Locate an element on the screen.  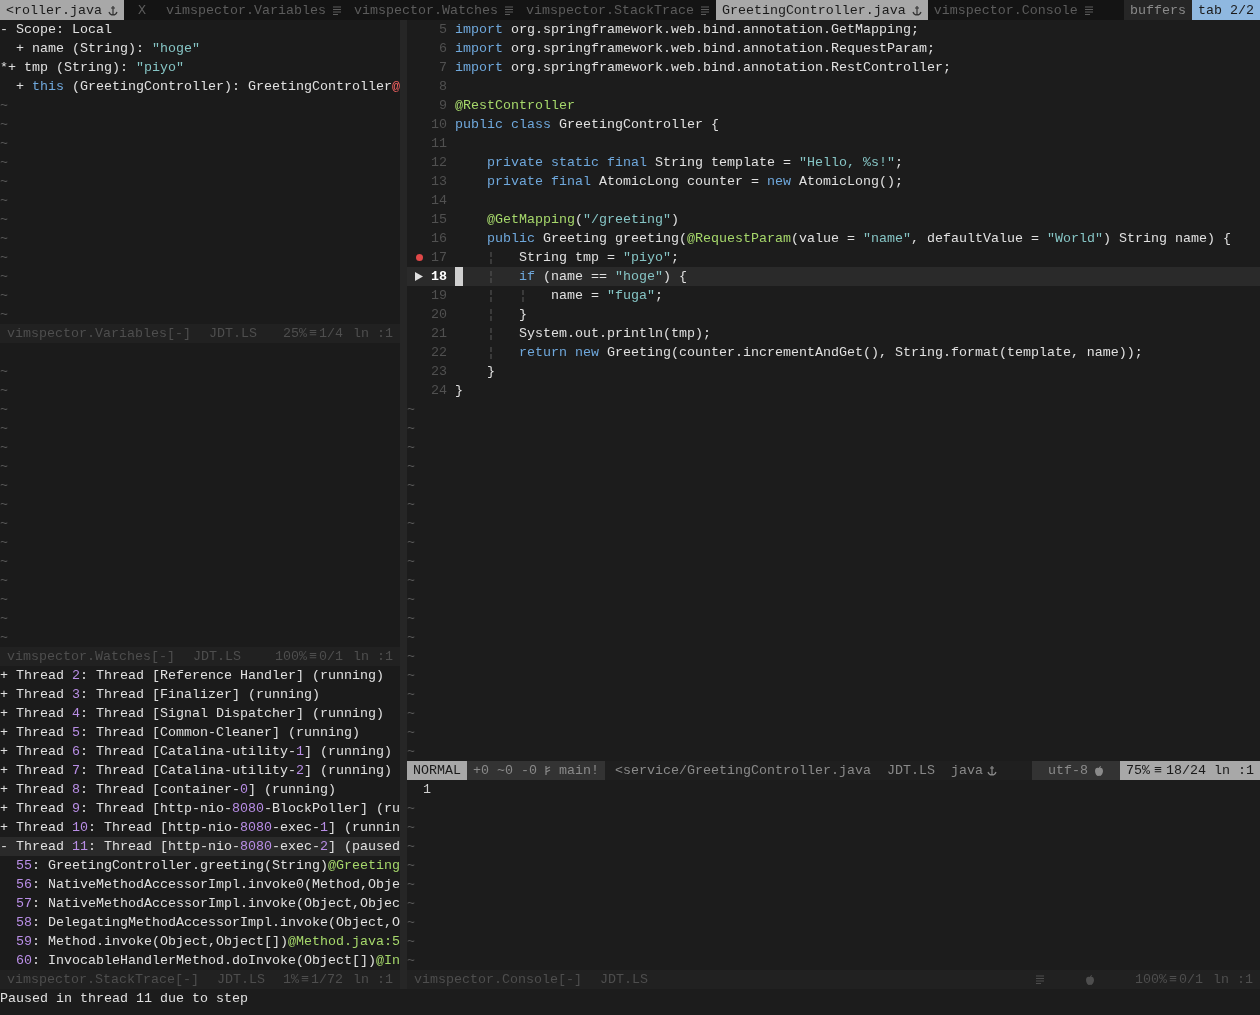
code-line: import org.springframework.web.bind.annotation.GetMapping; is located at coordinates (687, 30).